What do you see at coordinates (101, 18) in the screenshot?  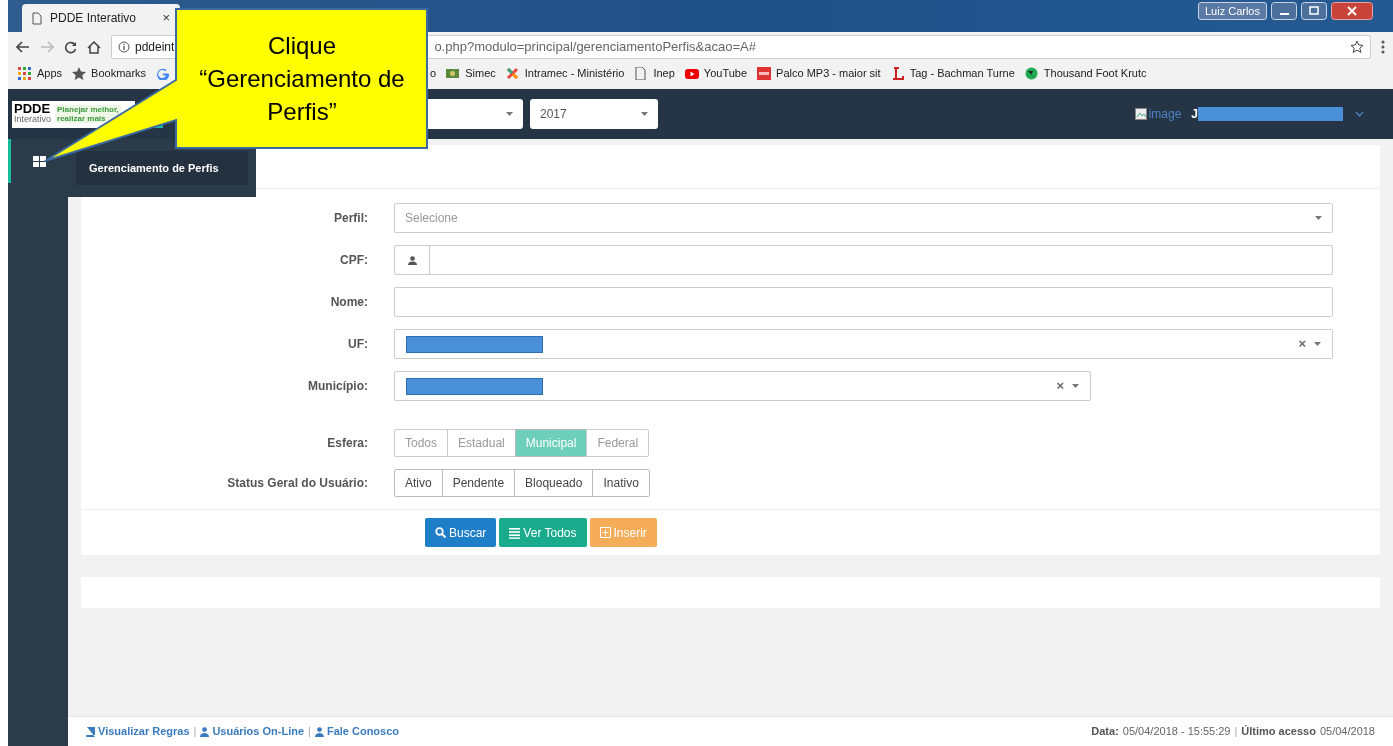 I see `browser-tab: PDDE Interativo ×` at bounding box center [101, 18].